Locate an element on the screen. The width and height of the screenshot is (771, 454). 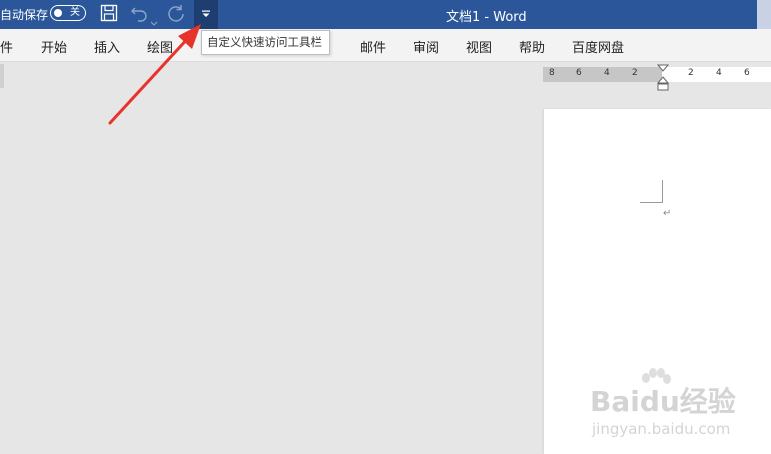
annotation-arrow-icon is located at coordinates (154, 74).